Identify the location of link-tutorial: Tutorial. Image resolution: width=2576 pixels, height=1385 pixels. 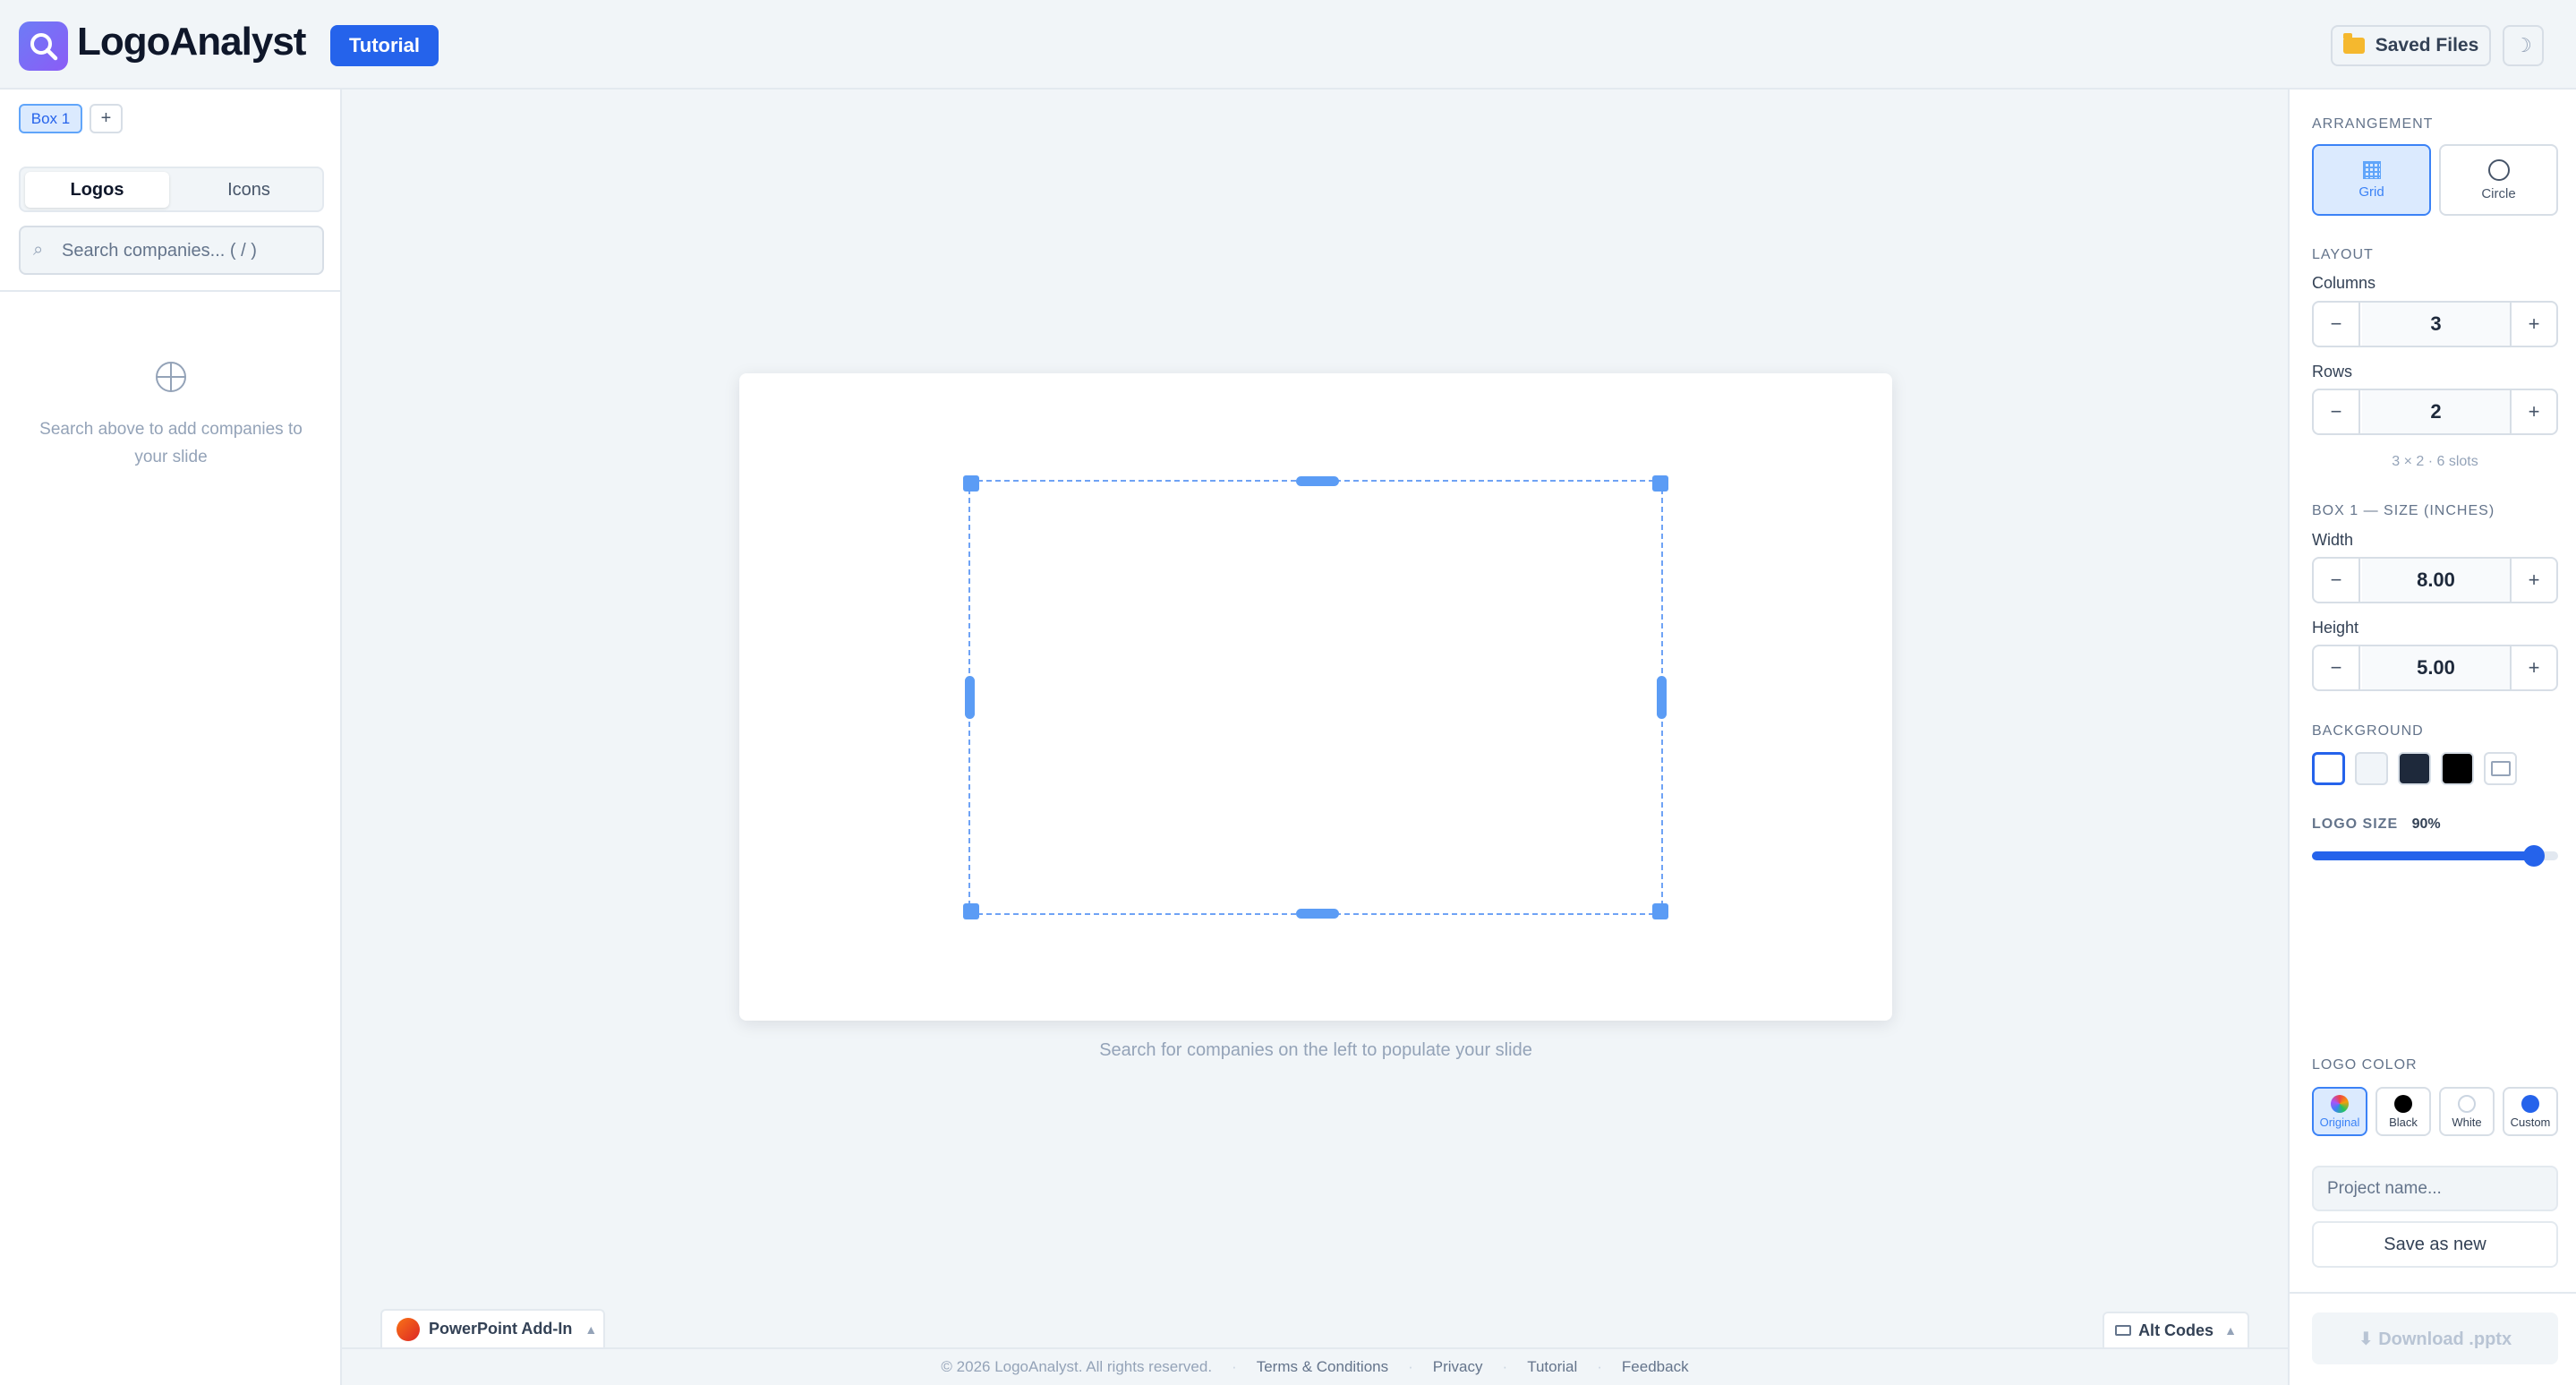
(1552, 1367).